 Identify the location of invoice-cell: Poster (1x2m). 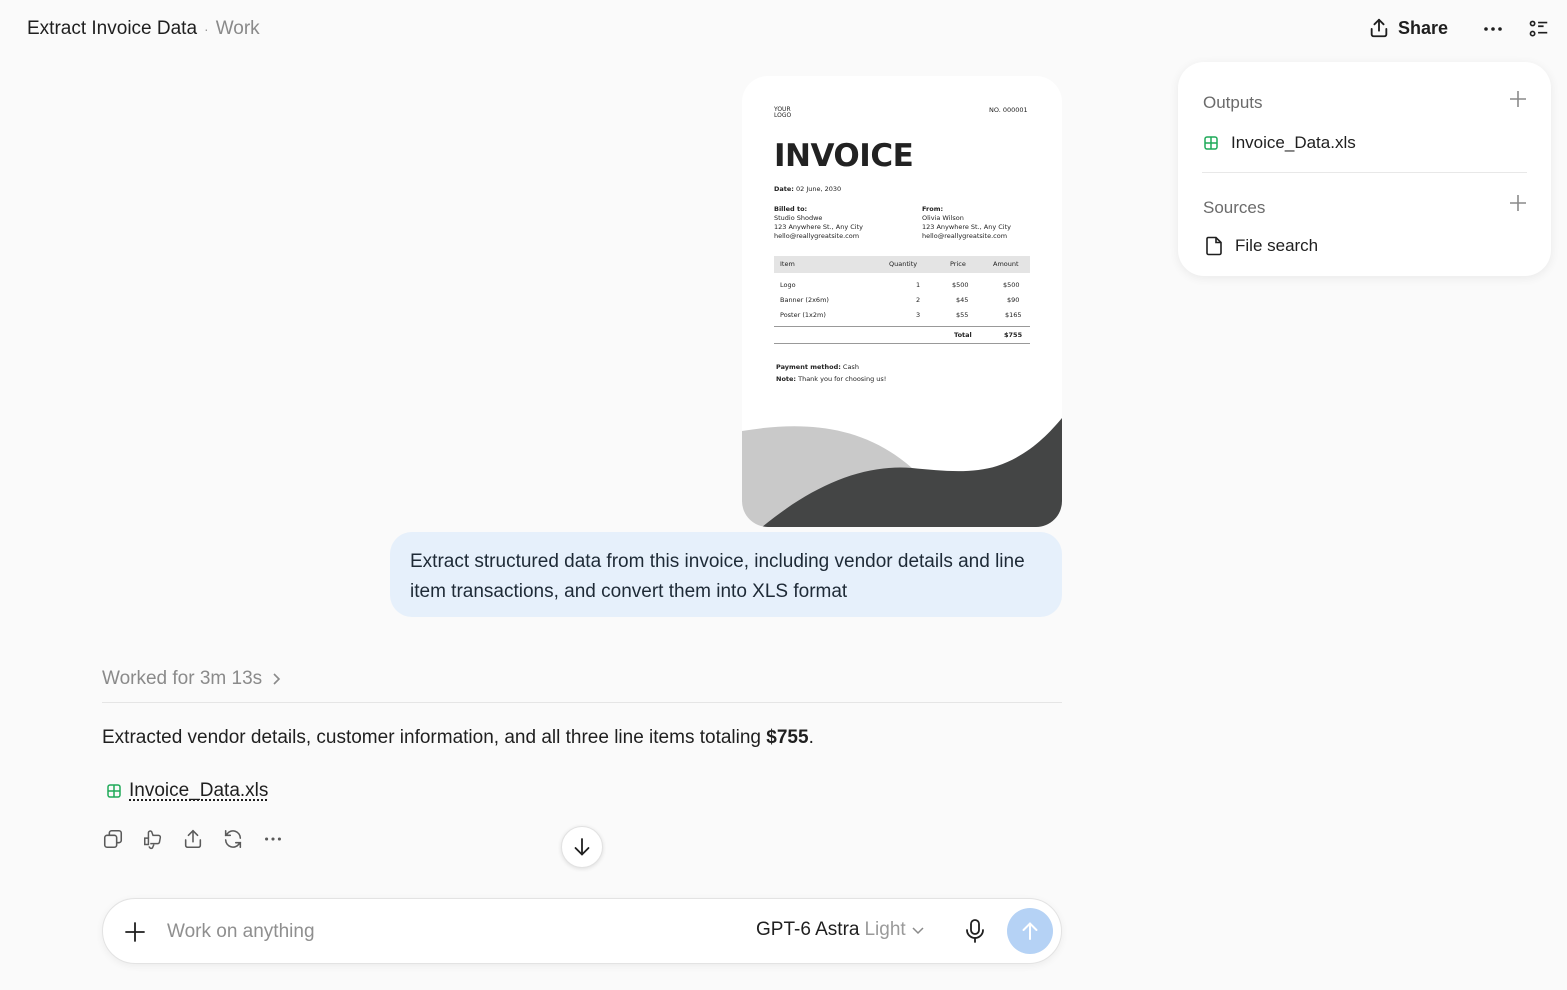
(803, 315).